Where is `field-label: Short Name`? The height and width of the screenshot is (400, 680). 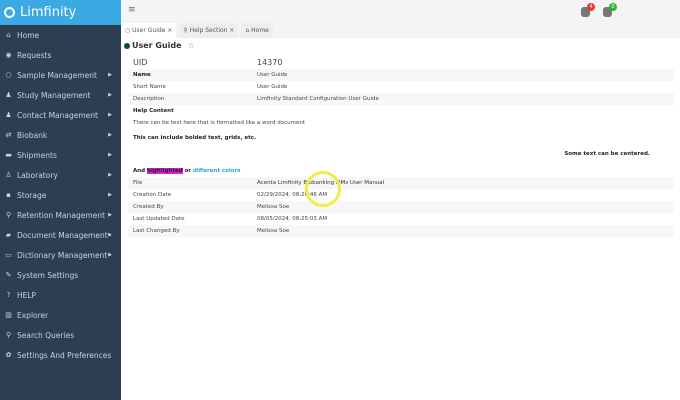 field-label: Short Name is located at coordinates (149, 87).